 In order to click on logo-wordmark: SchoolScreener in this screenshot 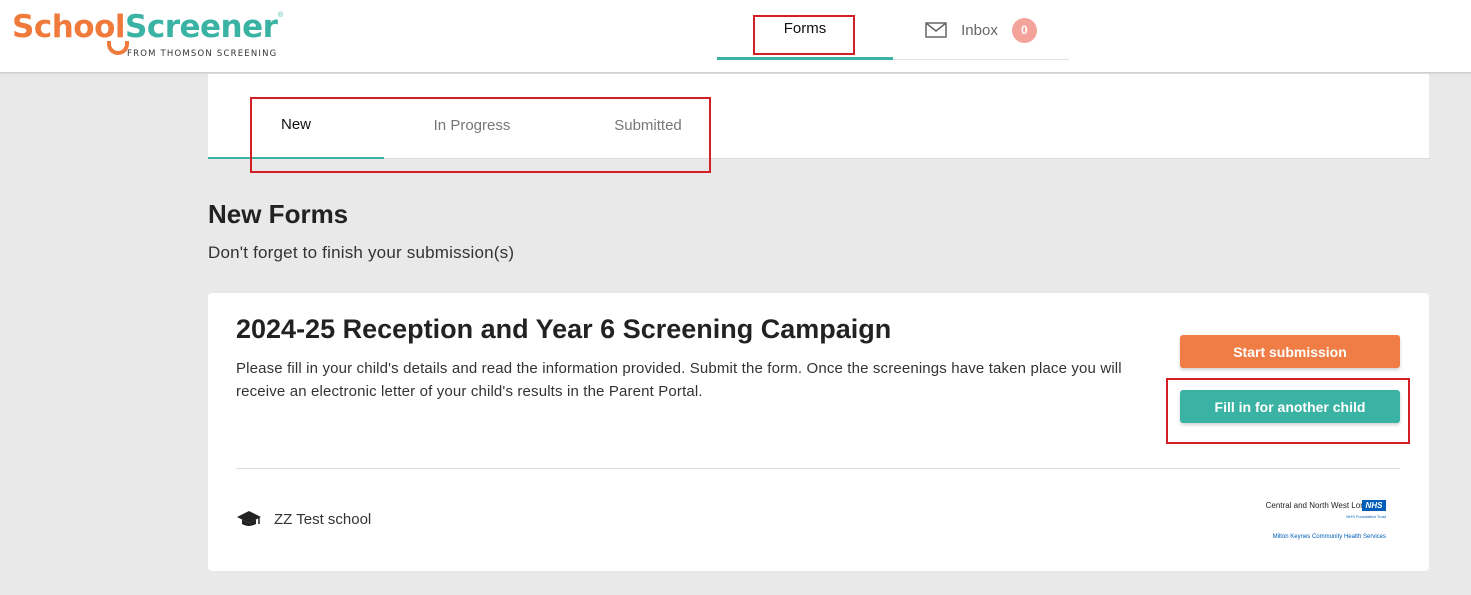, I will do `click(152, 27)`.